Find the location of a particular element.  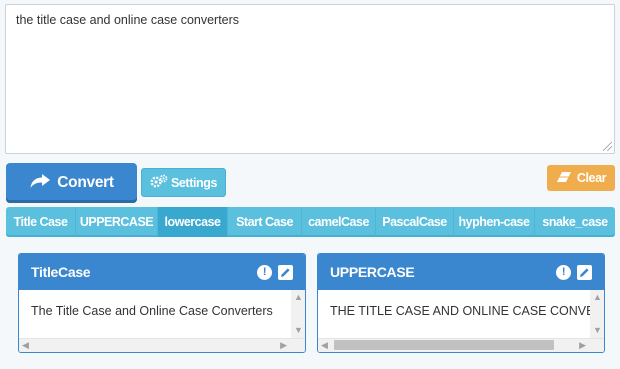

panel-title: TitleCase is located at coordinates (61, 272).